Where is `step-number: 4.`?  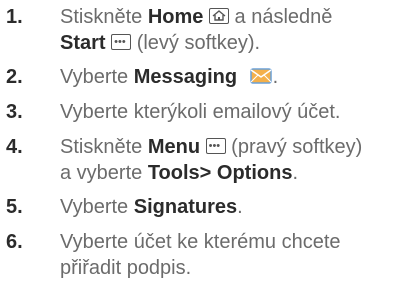
step-number: 4. is located at coordinates (14, 147).